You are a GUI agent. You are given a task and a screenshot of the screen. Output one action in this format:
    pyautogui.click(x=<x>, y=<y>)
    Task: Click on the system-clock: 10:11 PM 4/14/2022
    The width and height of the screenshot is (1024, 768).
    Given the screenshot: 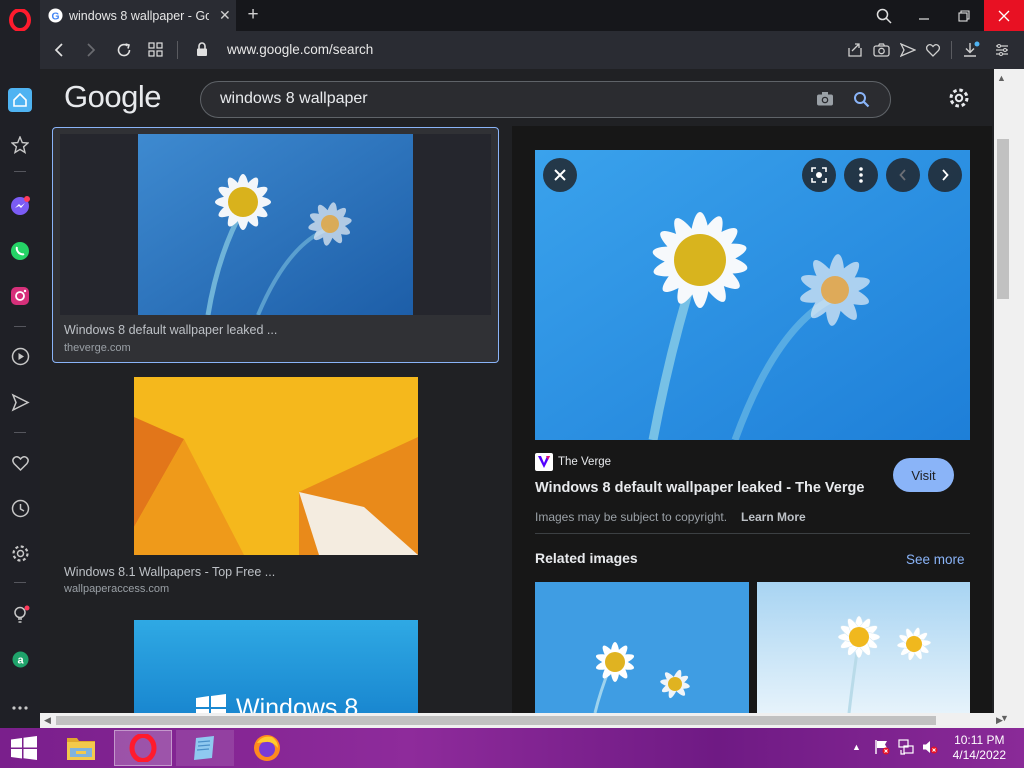 What is the action you would take?
    pyautogui.click(x=979, y=748)
    